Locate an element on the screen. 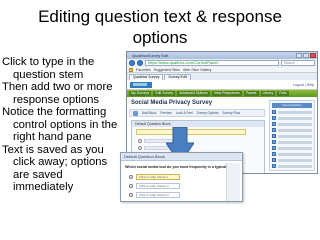  nav-item: View Responses is located at coordinates (226, 93).